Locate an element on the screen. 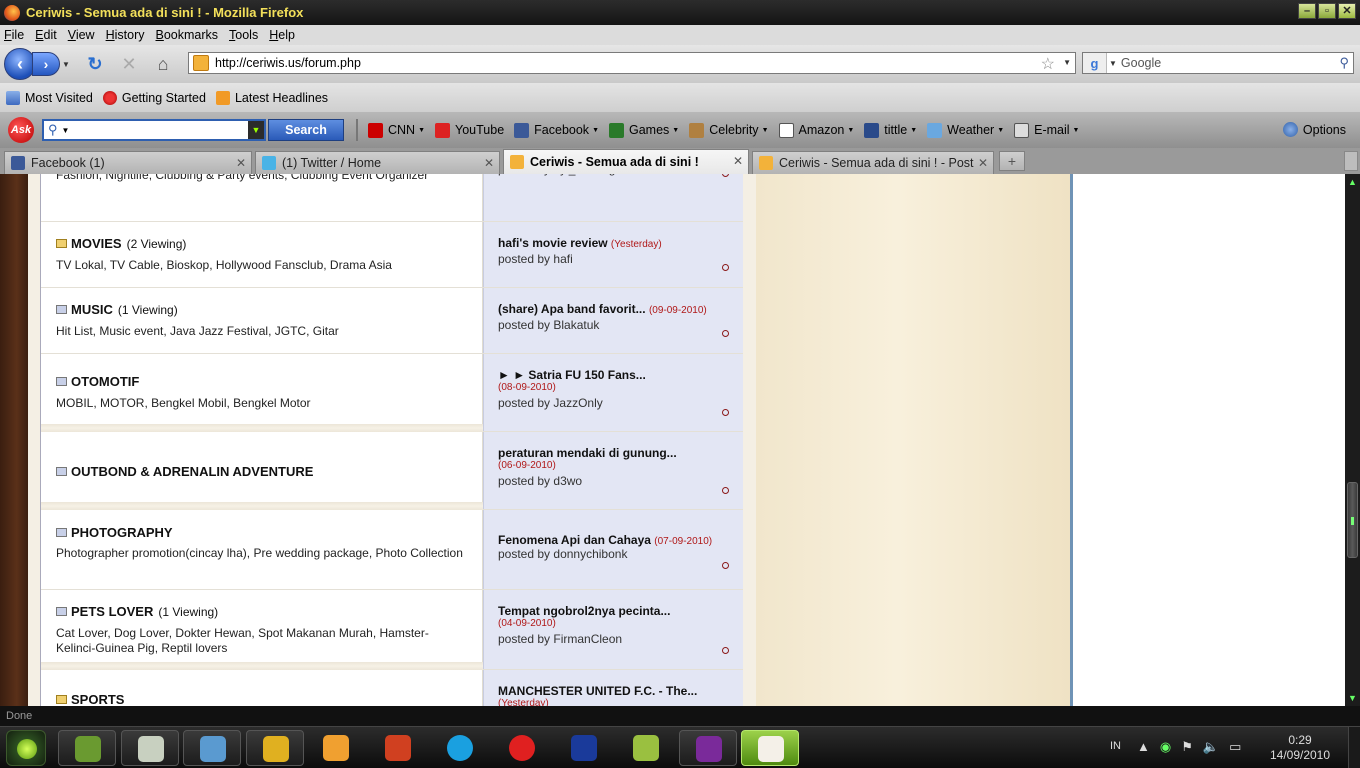 This screenshot has height=768, width=1360. toolbar-youtube: YouTube is located at coordinates (469, 130).